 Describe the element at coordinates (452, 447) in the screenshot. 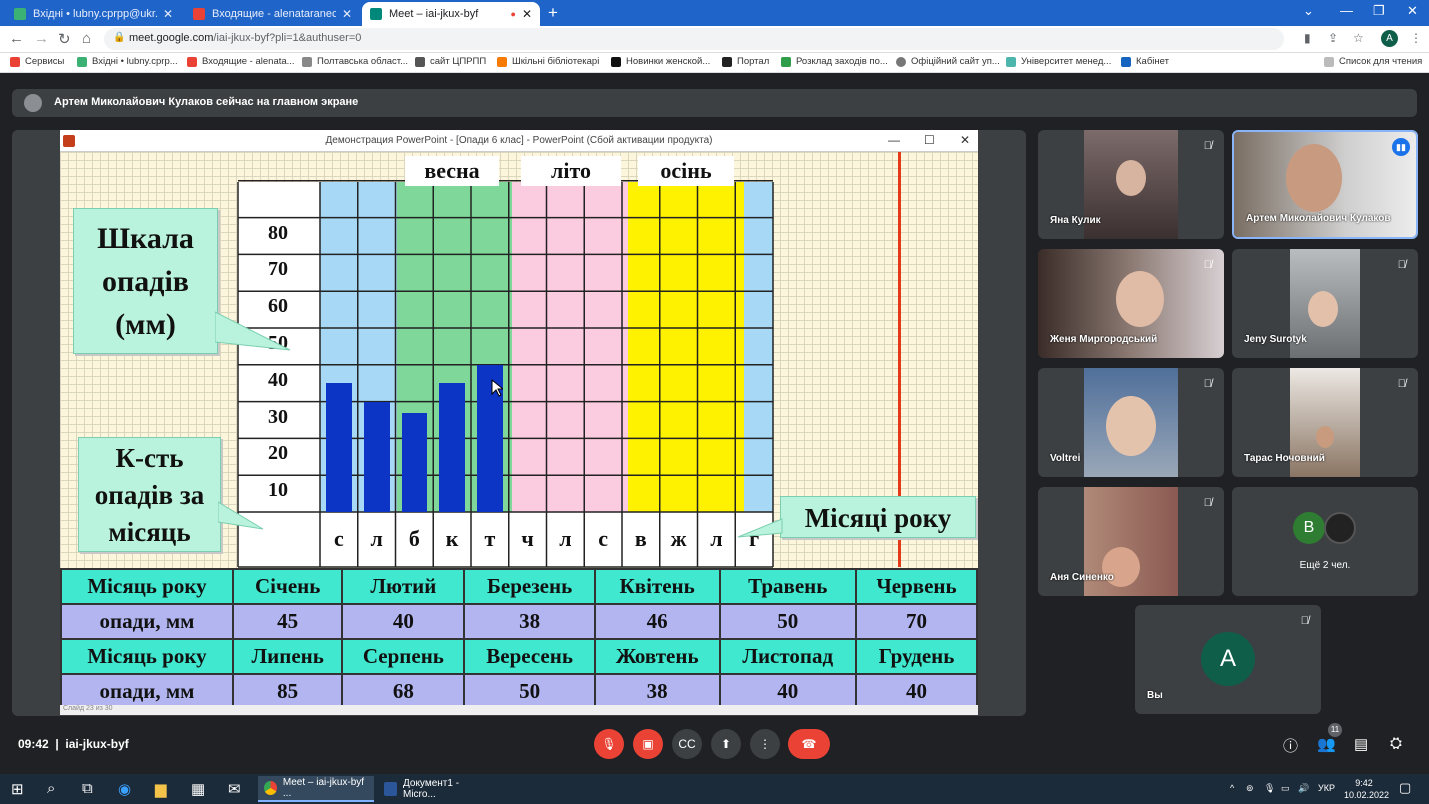

I see `bar` at that location.